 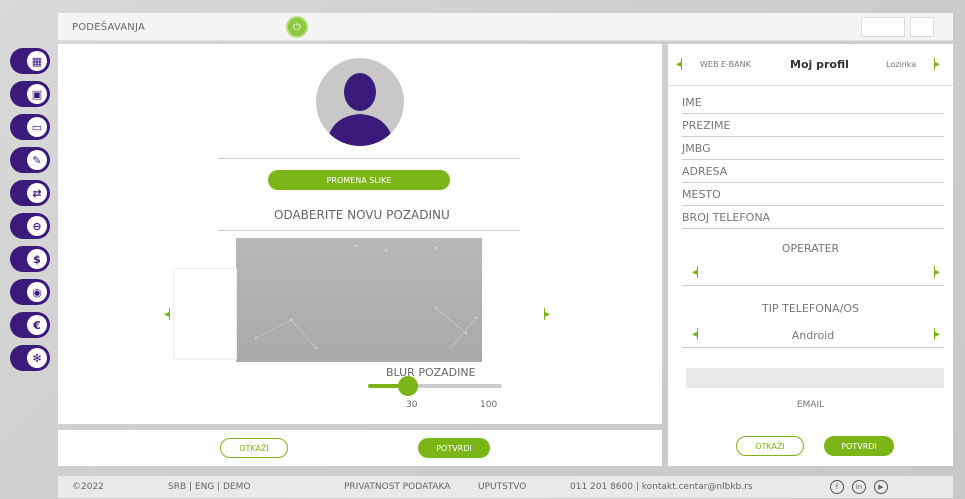 What do you see at coordinates (695, 272) in the screenshot?
I see `operater-prev-arrow-icon: ◂` at bounding box center [695, 272].